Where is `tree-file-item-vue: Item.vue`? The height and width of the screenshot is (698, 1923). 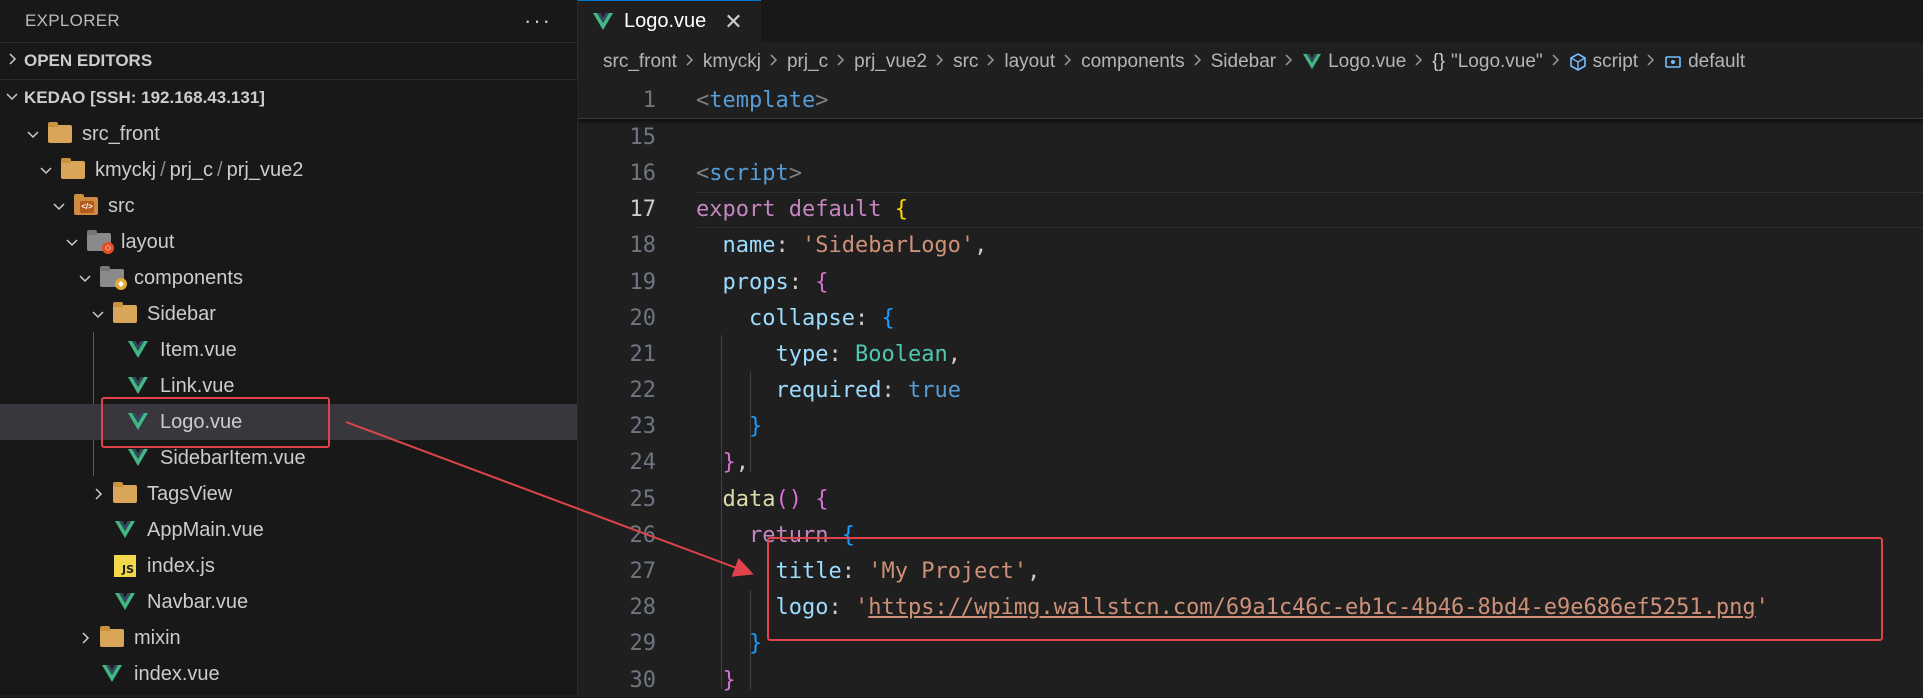 tree-file-item-vue: Item.vue is located at coordinates (288, 350).